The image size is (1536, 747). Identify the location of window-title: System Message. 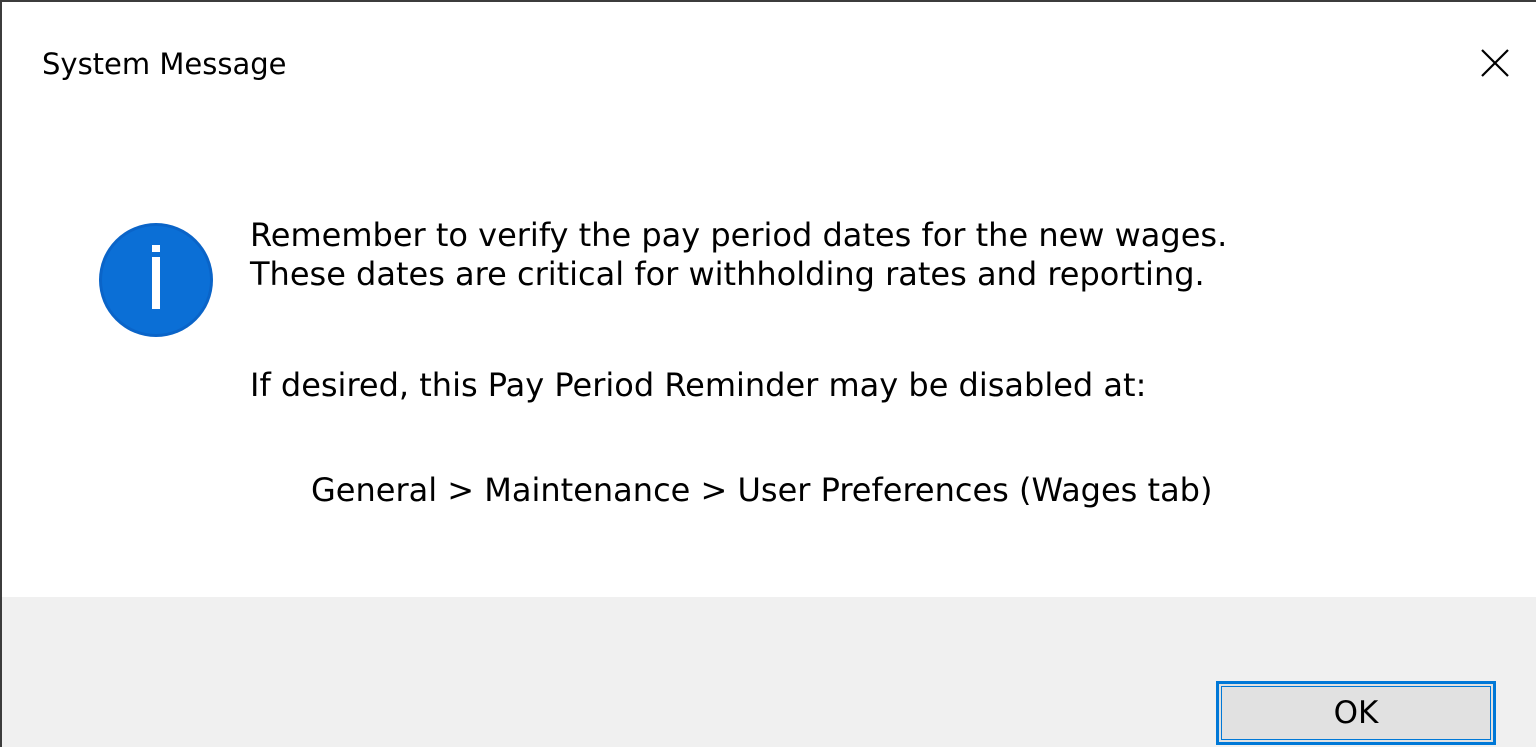
(164, 64).